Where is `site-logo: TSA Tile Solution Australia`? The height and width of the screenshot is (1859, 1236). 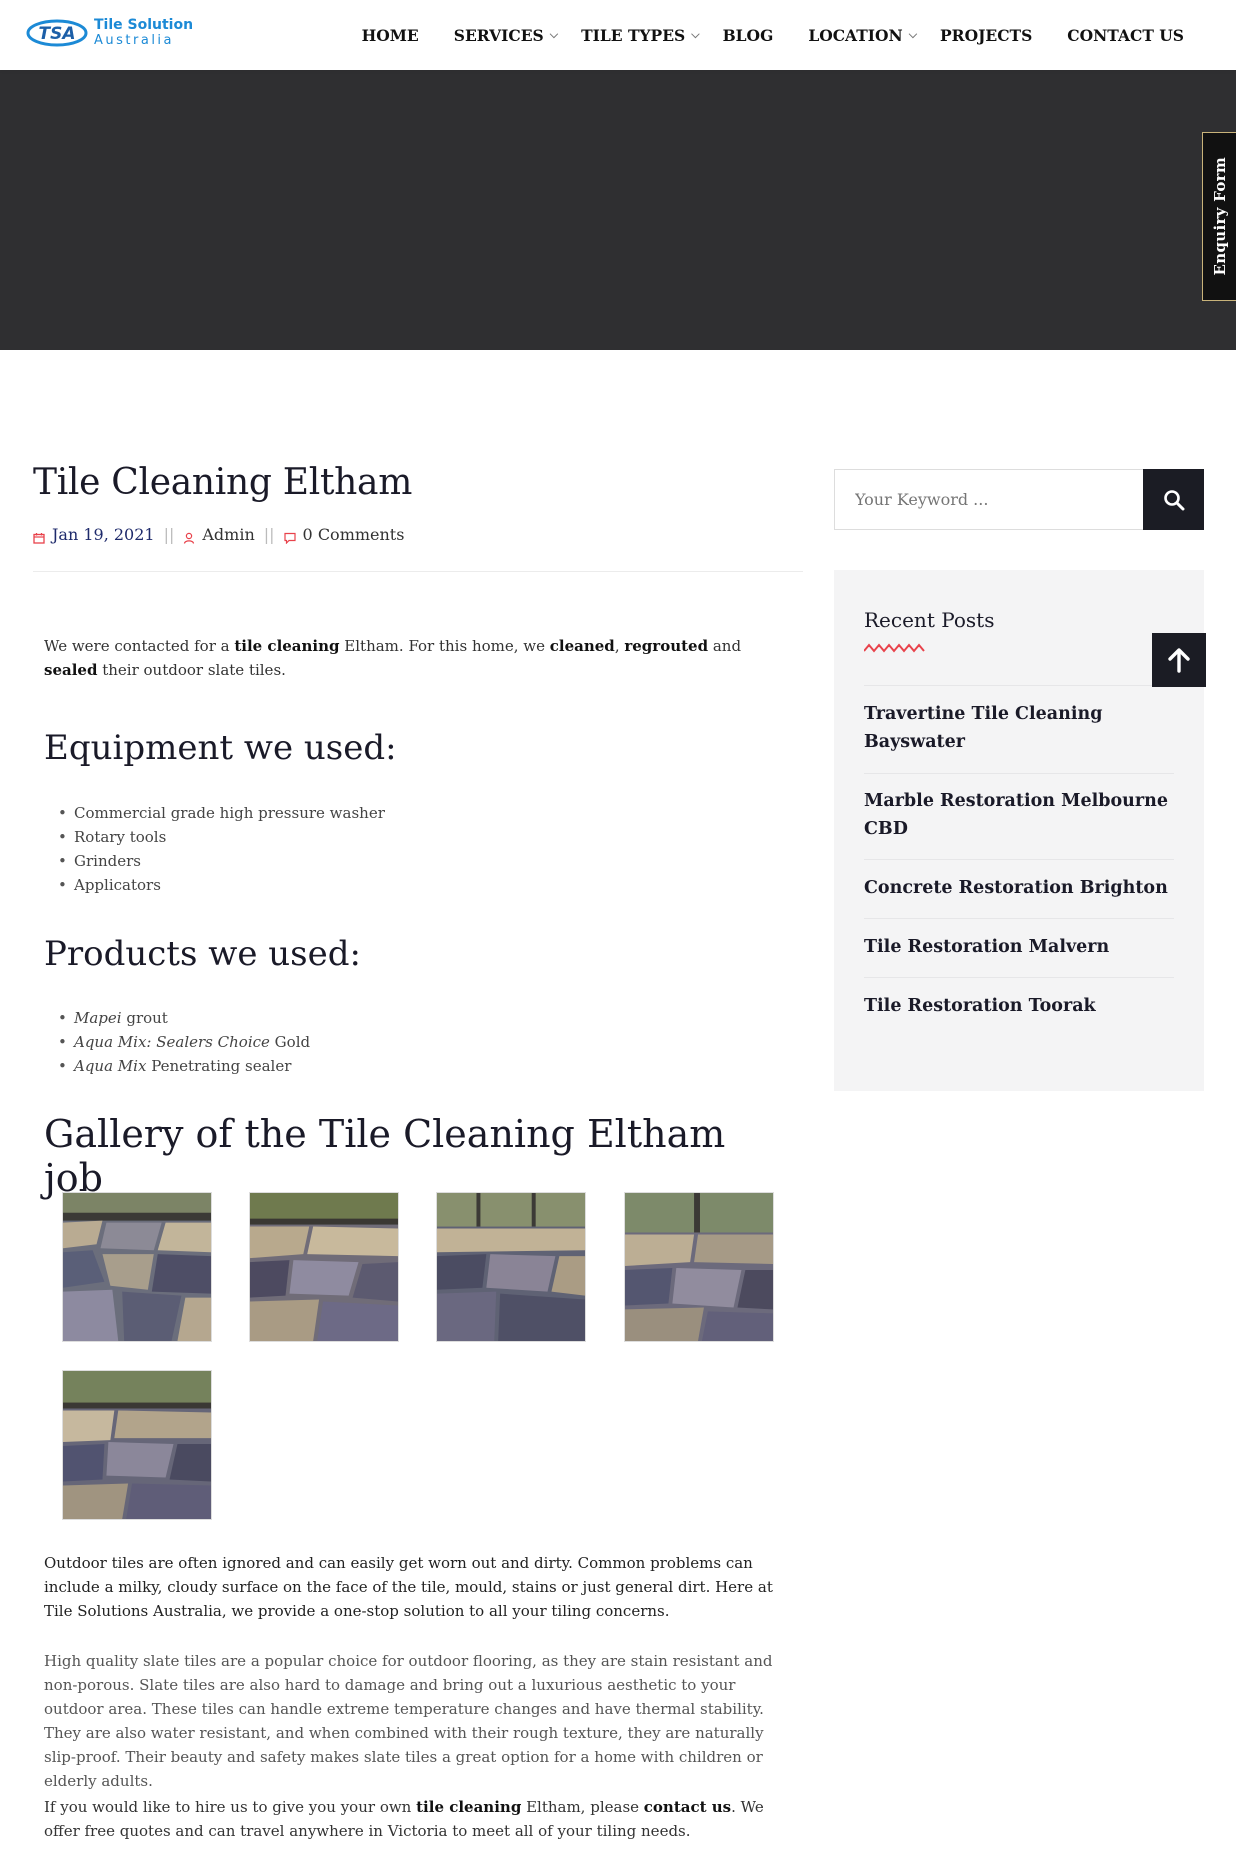
site-logo: TSA Tile Solution Australia is located at coordinates (109, 33).